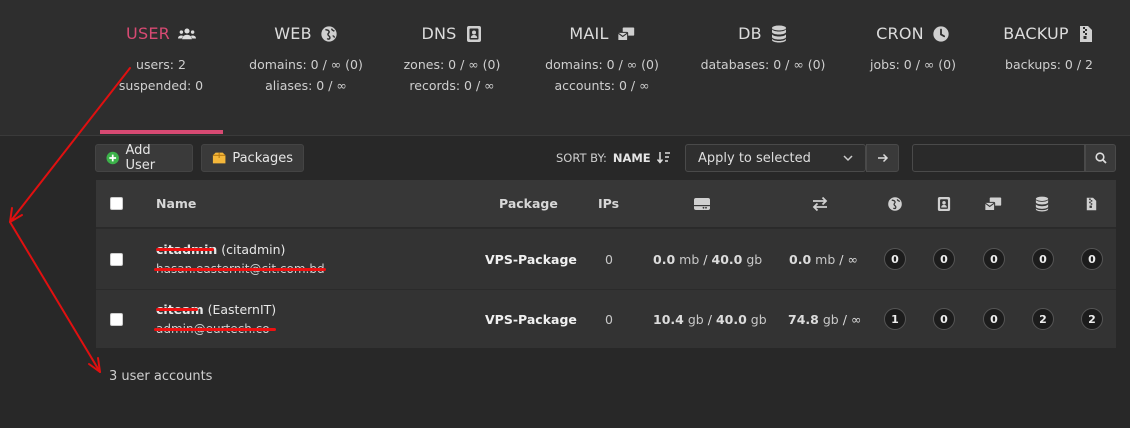 The width and height of the screenshot is (1130, 428). I want to click on header-web, so click(895, 203).